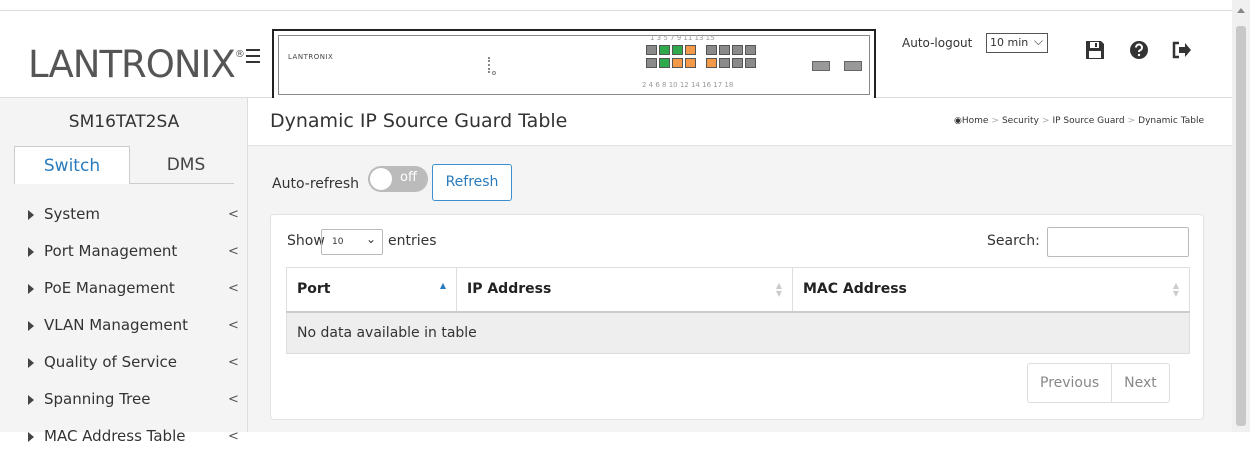 This screenshot has height=455, width=1250. Describe the element at coordinates (1013, 241) in the screenshot. I see `search-label: Search:` at that location.